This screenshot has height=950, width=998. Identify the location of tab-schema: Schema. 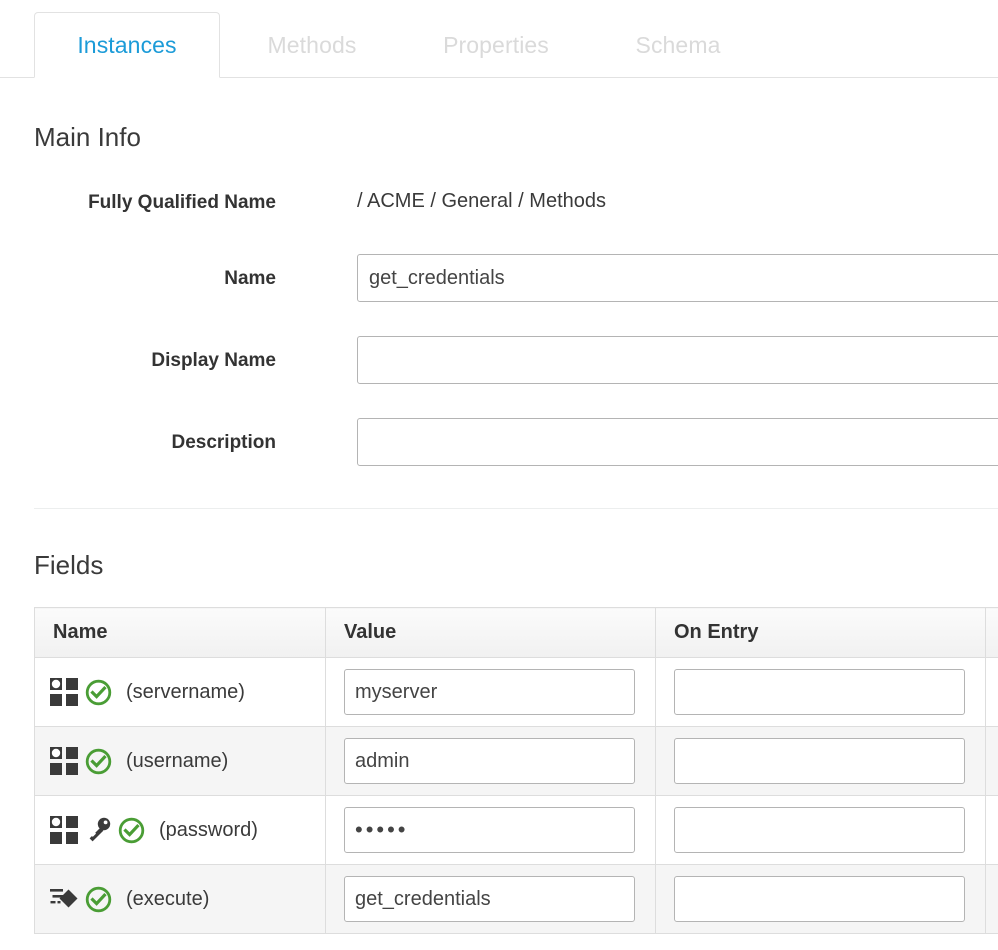
(678, 45).